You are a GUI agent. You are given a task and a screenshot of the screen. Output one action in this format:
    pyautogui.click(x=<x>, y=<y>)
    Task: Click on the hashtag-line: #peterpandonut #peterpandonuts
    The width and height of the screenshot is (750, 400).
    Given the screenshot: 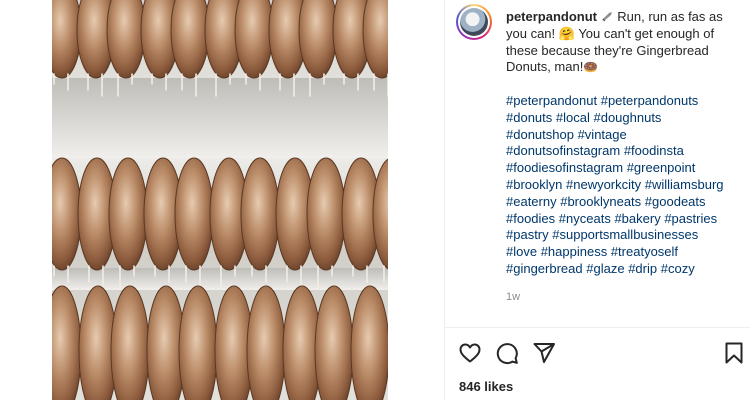 What is the action you would take?
    pyautogui.click(x=626, y=101)
    